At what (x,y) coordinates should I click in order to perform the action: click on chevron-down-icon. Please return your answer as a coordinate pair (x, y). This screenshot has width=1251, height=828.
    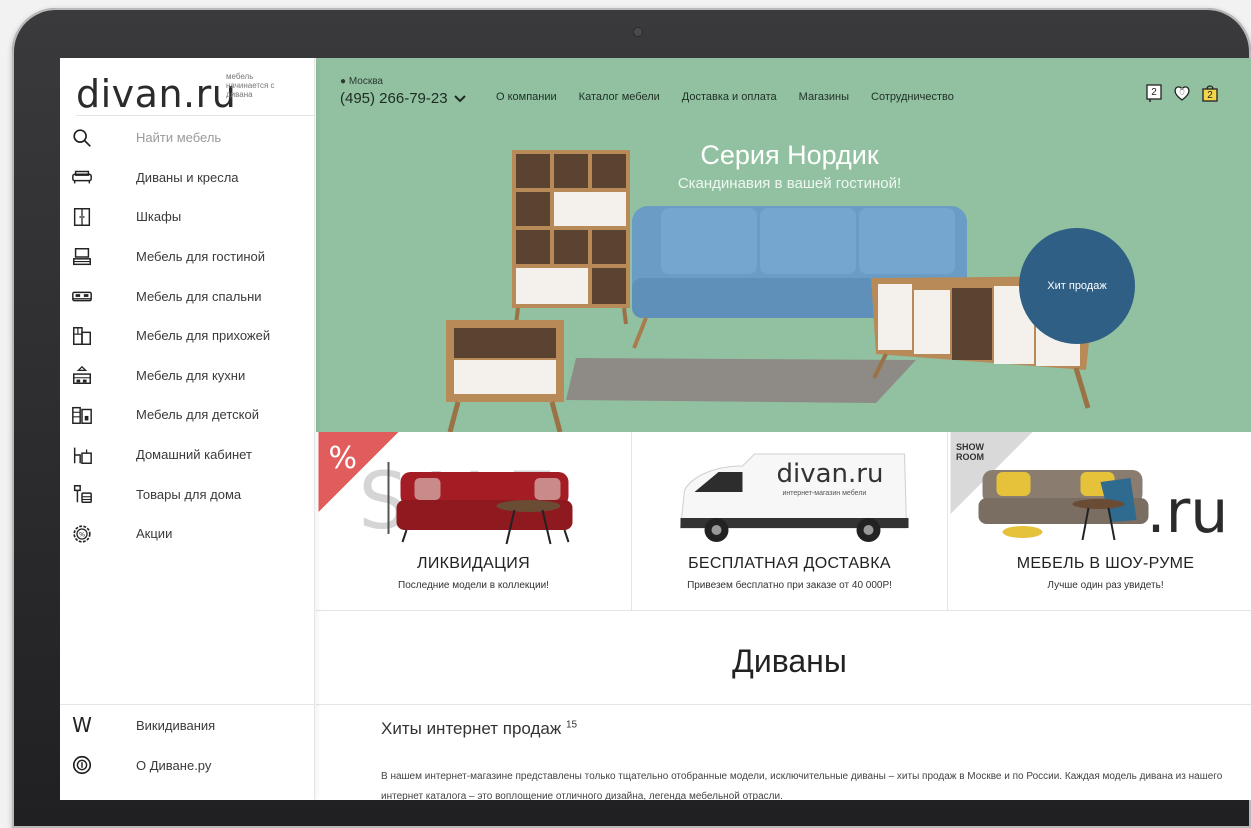
    Looking at the image, I should click on (459, 98).